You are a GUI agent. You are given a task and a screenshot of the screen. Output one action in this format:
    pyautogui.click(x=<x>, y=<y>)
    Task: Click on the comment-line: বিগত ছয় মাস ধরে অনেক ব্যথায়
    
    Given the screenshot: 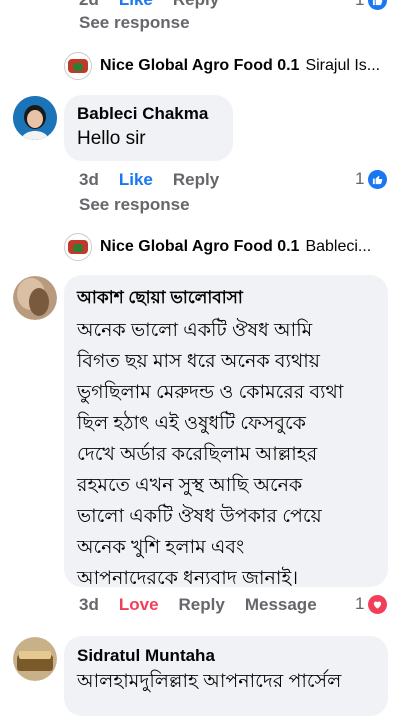 What is the action you would take?
    pyautogui.click(x=198, y=361)
    